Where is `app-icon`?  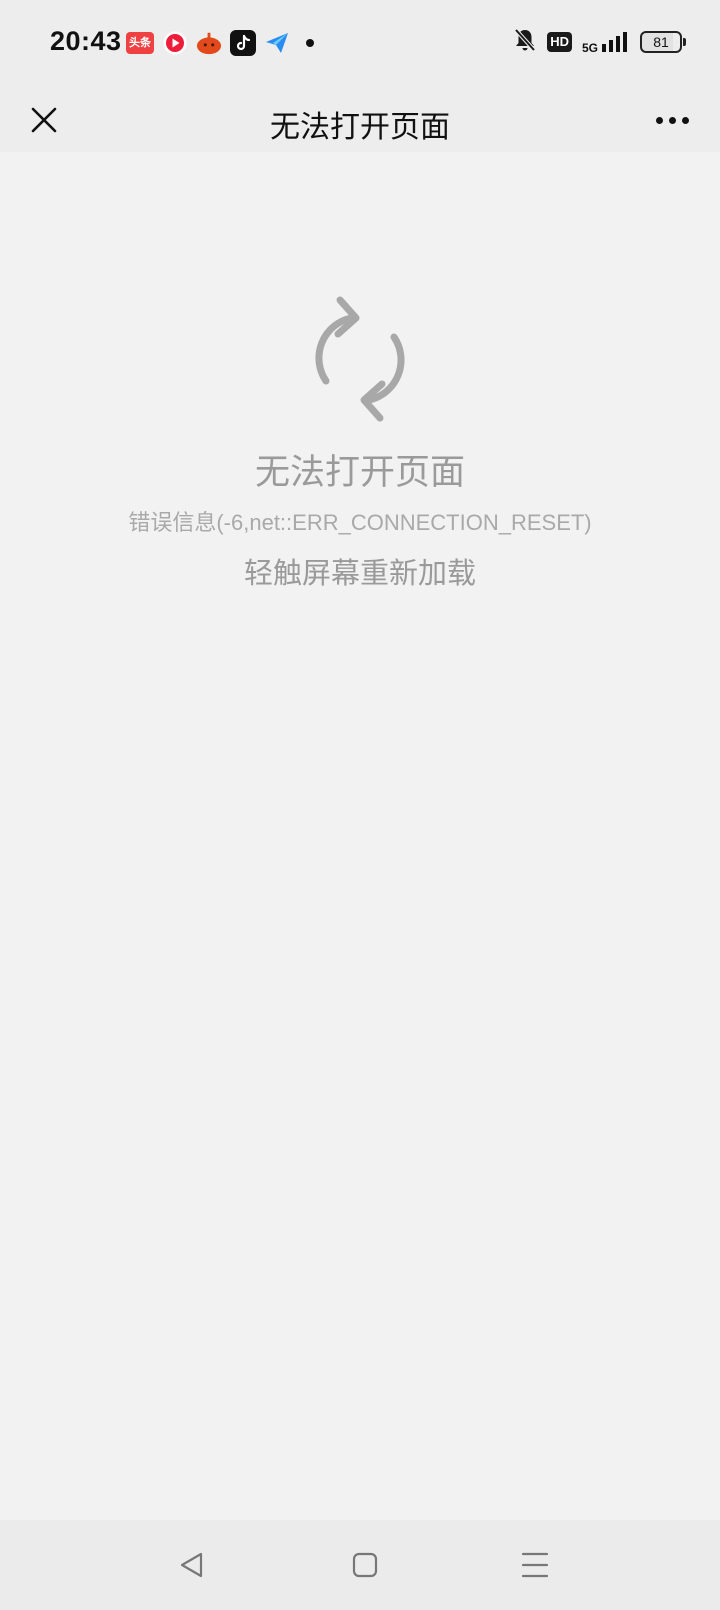
app-icon is located at coordinates (209, 43).